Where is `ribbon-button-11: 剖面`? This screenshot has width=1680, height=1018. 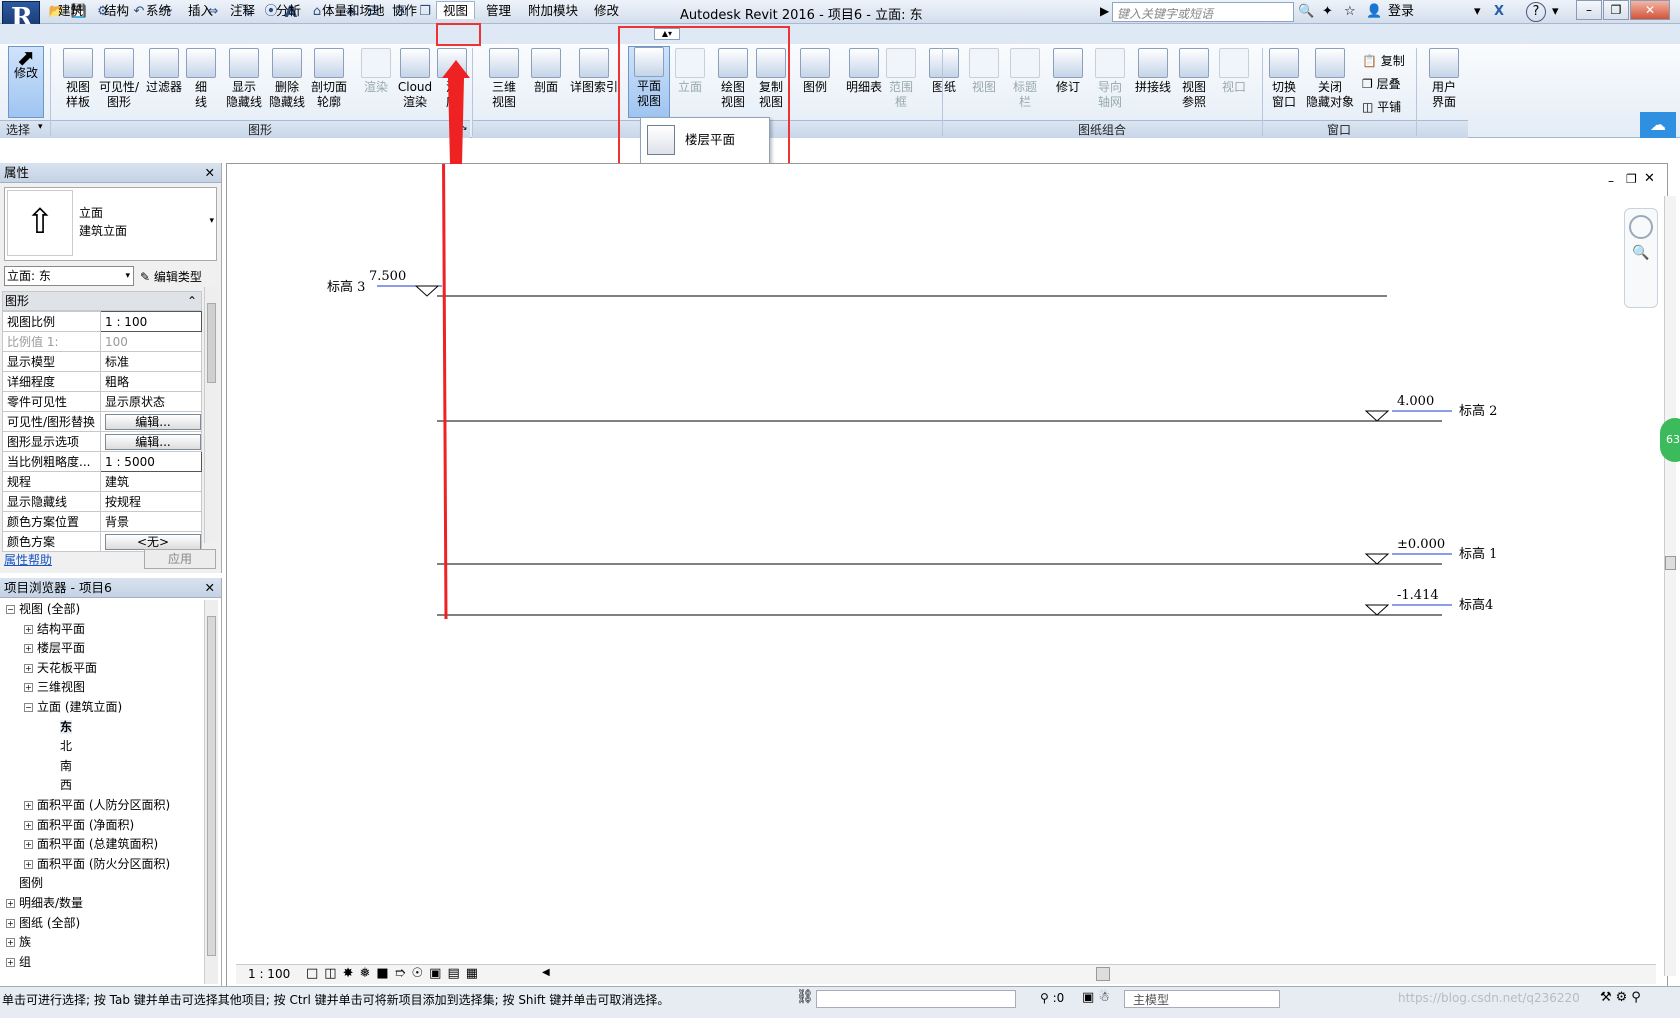
ribbon-button-11: 剖面 is located at coordinates (546, 71).